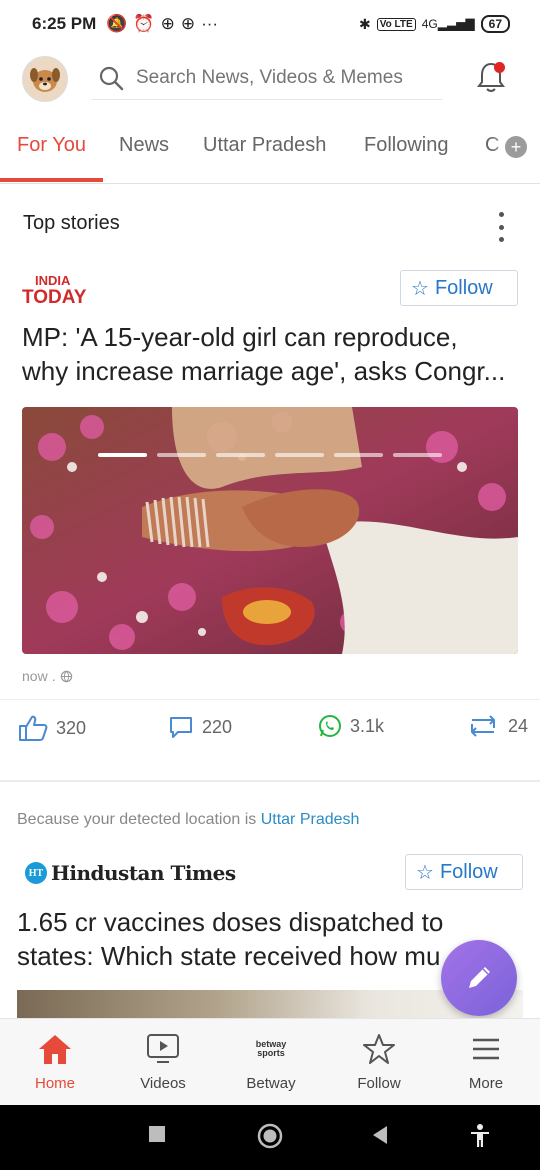 The width and height of the screenshot is (540, 1170). I want to click on hindustan-times-logo: HT Hindustan Times, so click(130, 873).